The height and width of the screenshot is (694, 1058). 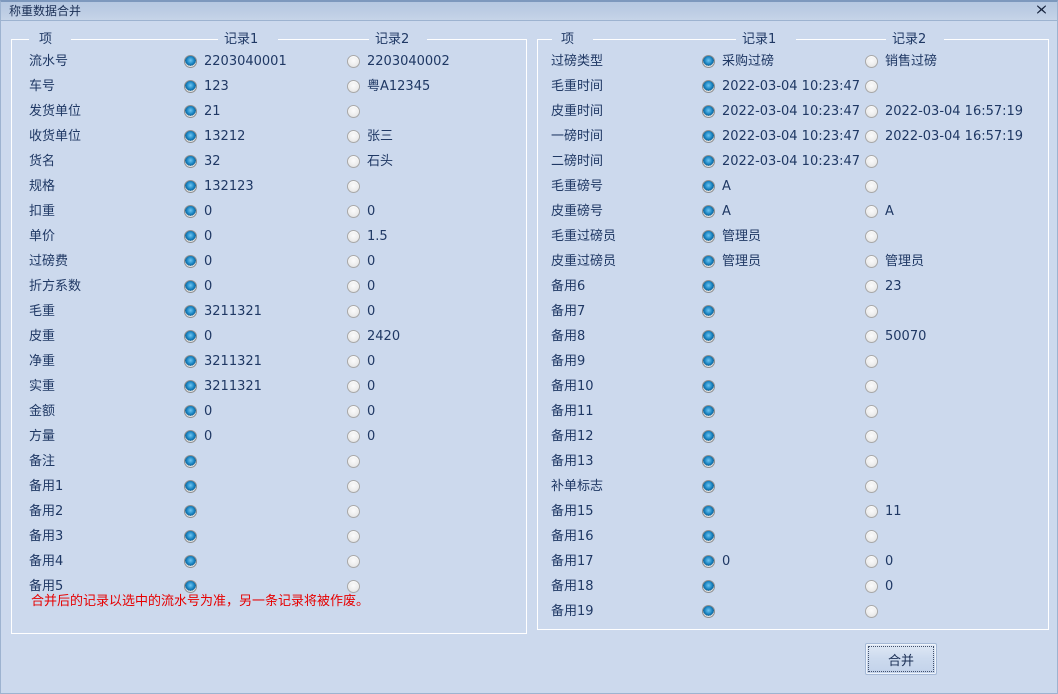 What do you see at coordinates (901, 659) in the screenshot?
I see `merge-button: 合并` at bounding box center [901, 659].